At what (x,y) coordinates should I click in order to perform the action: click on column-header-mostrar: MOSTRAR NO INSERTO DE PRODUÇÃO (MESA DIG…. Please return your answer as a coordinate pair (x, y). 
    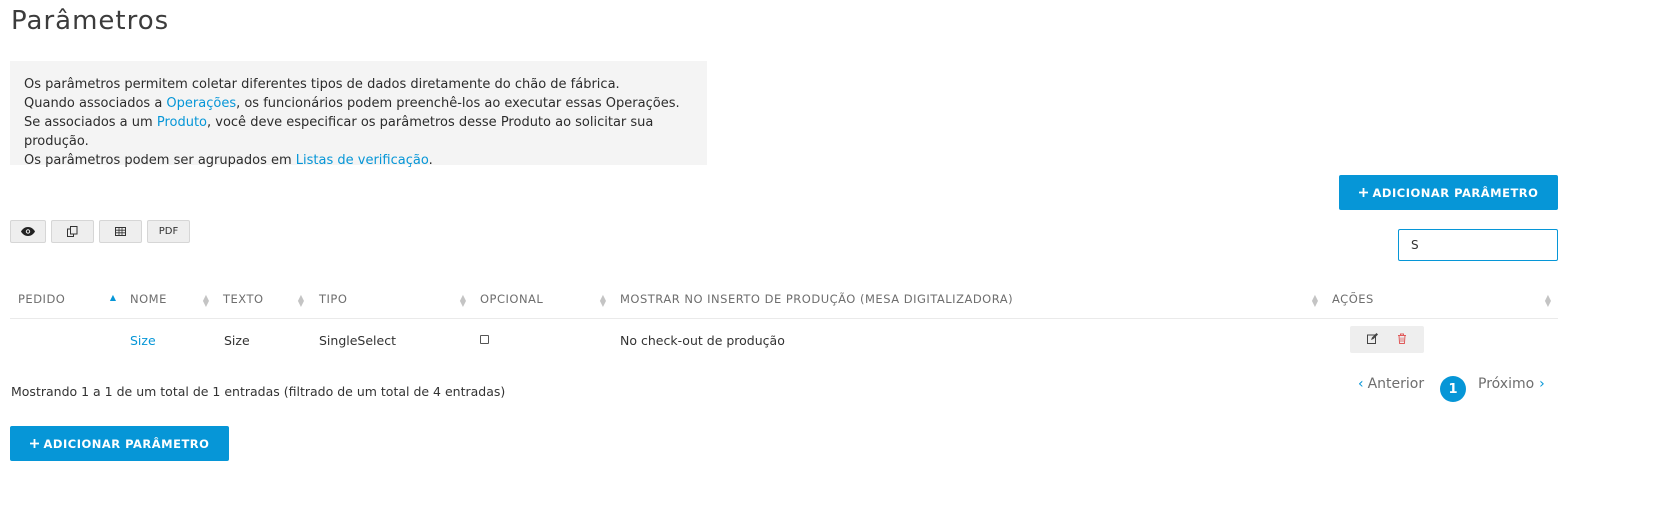
    Looking at the image, I should click on (816, 299).